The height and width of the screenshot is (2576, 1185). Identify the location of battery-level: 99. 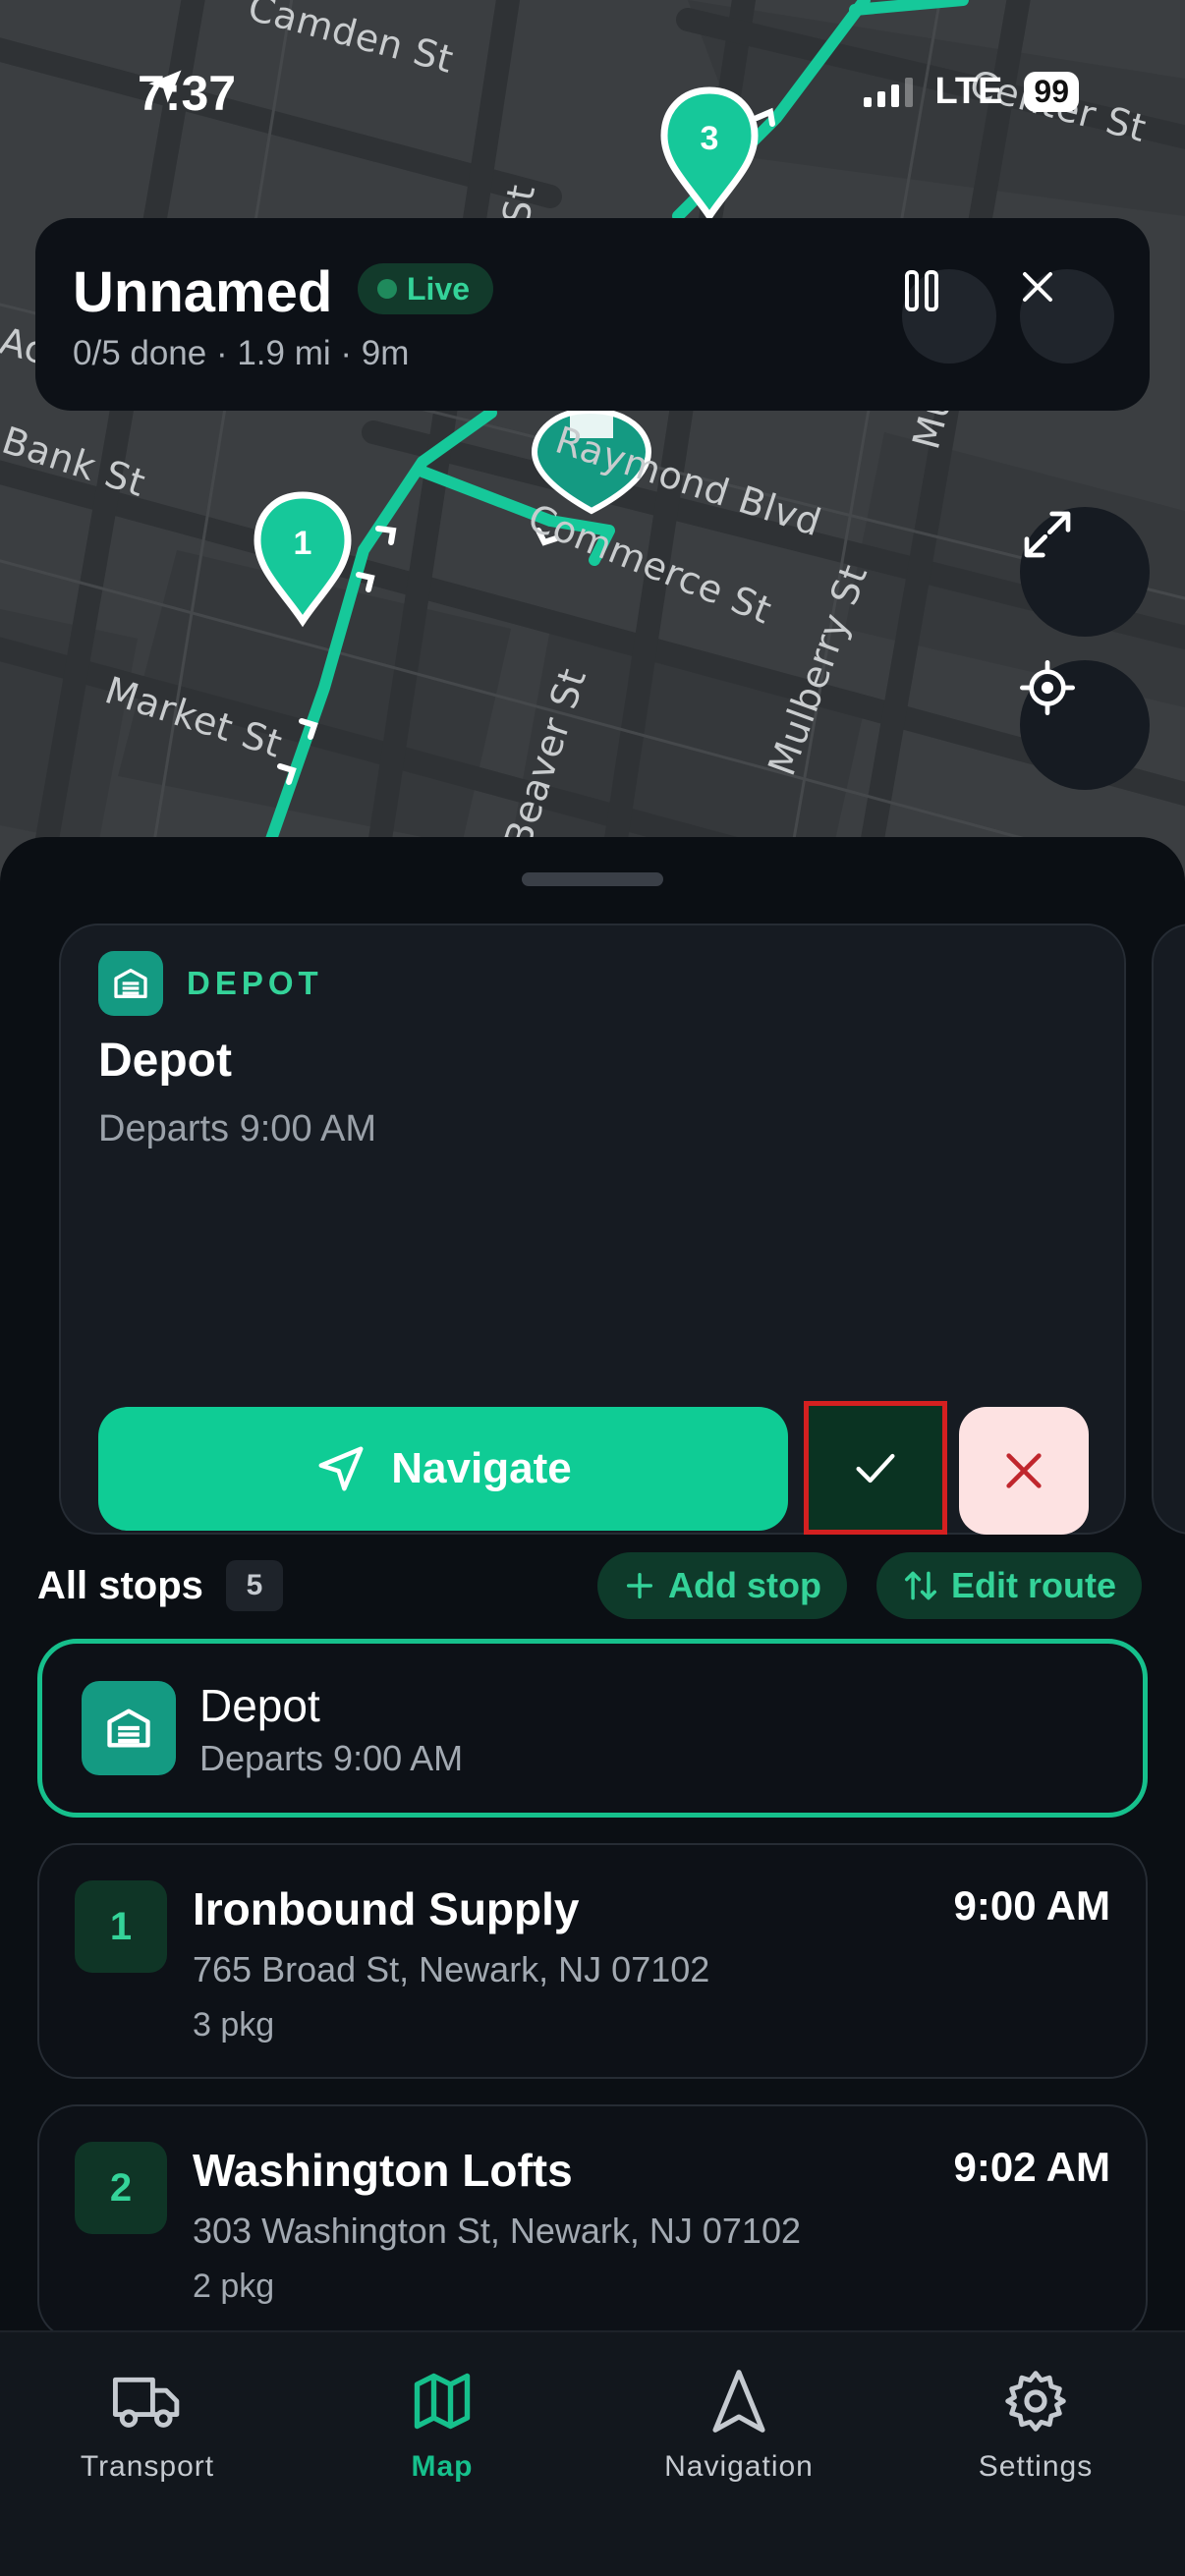
(1052, 92).